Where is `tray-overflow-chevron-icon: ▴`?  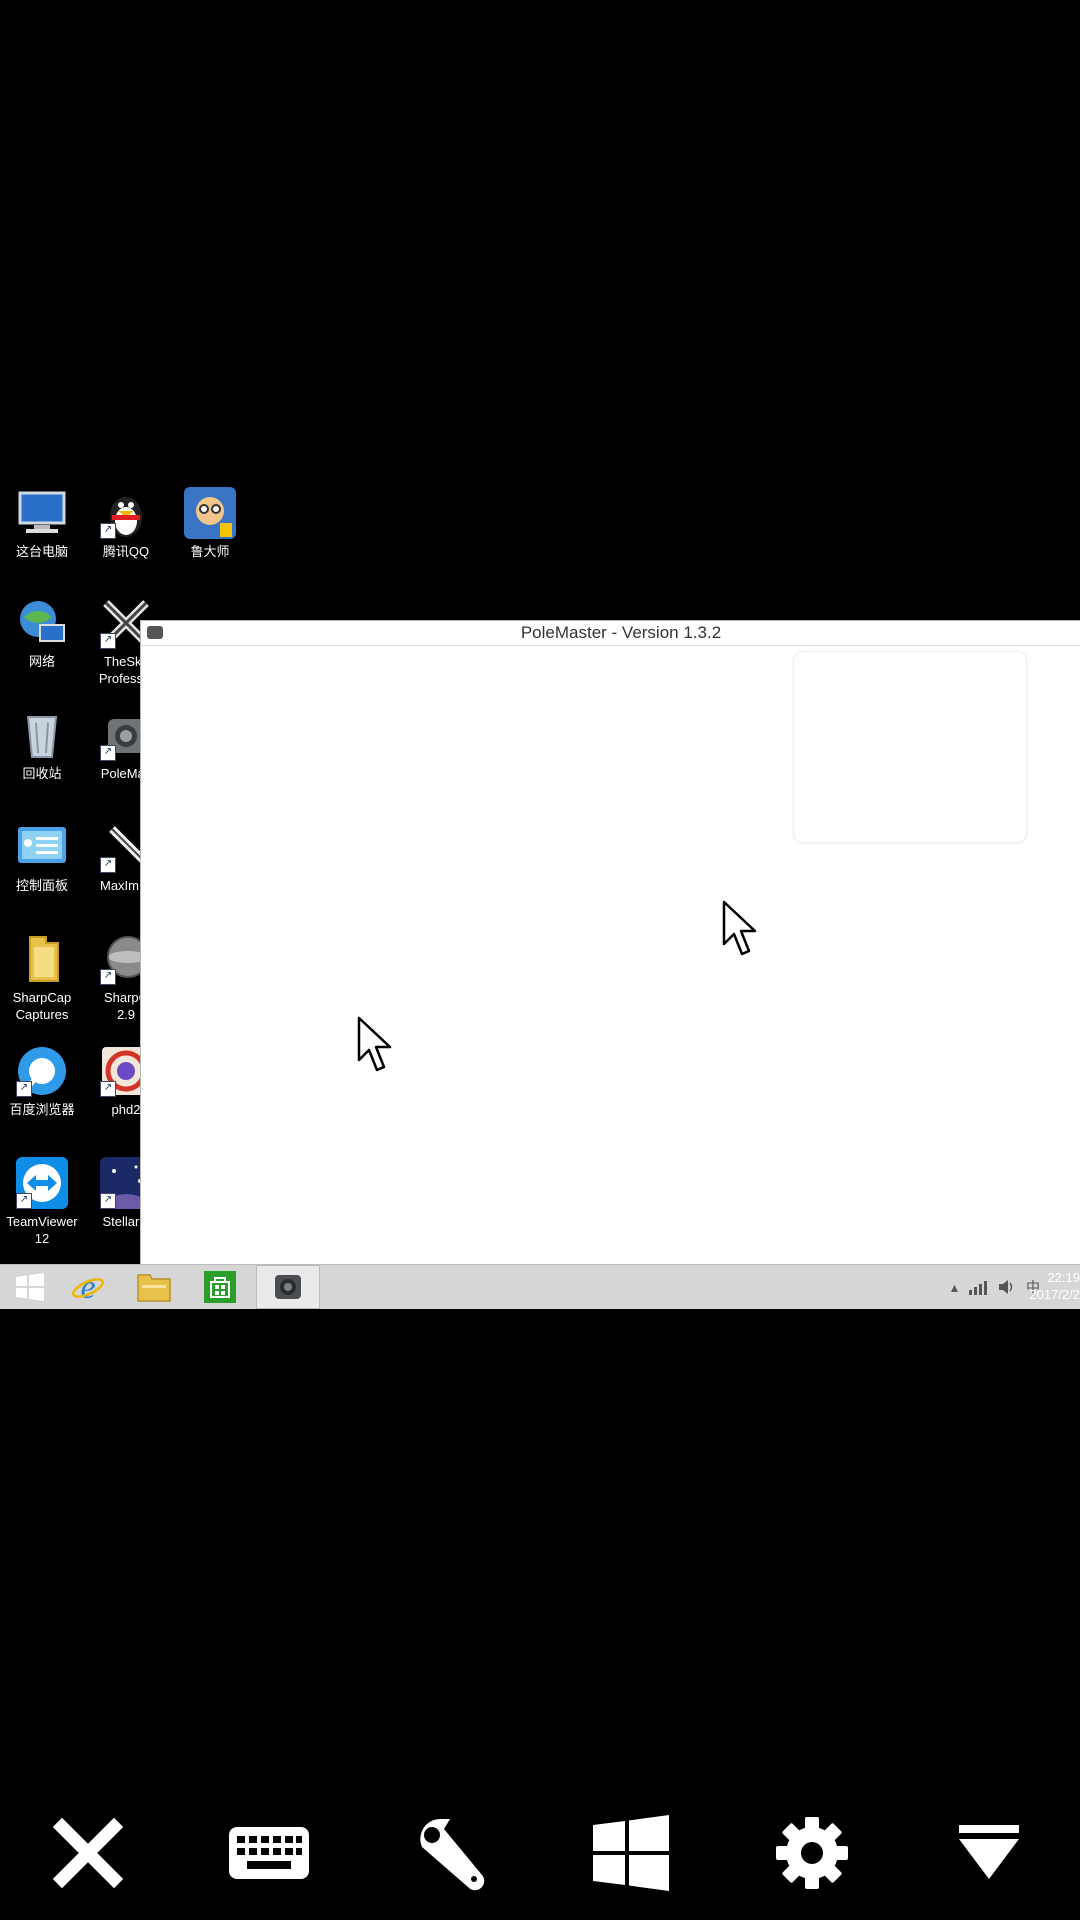
tray-overflow-chevron-icon: ▴ is located at coordinates (954, 1287).